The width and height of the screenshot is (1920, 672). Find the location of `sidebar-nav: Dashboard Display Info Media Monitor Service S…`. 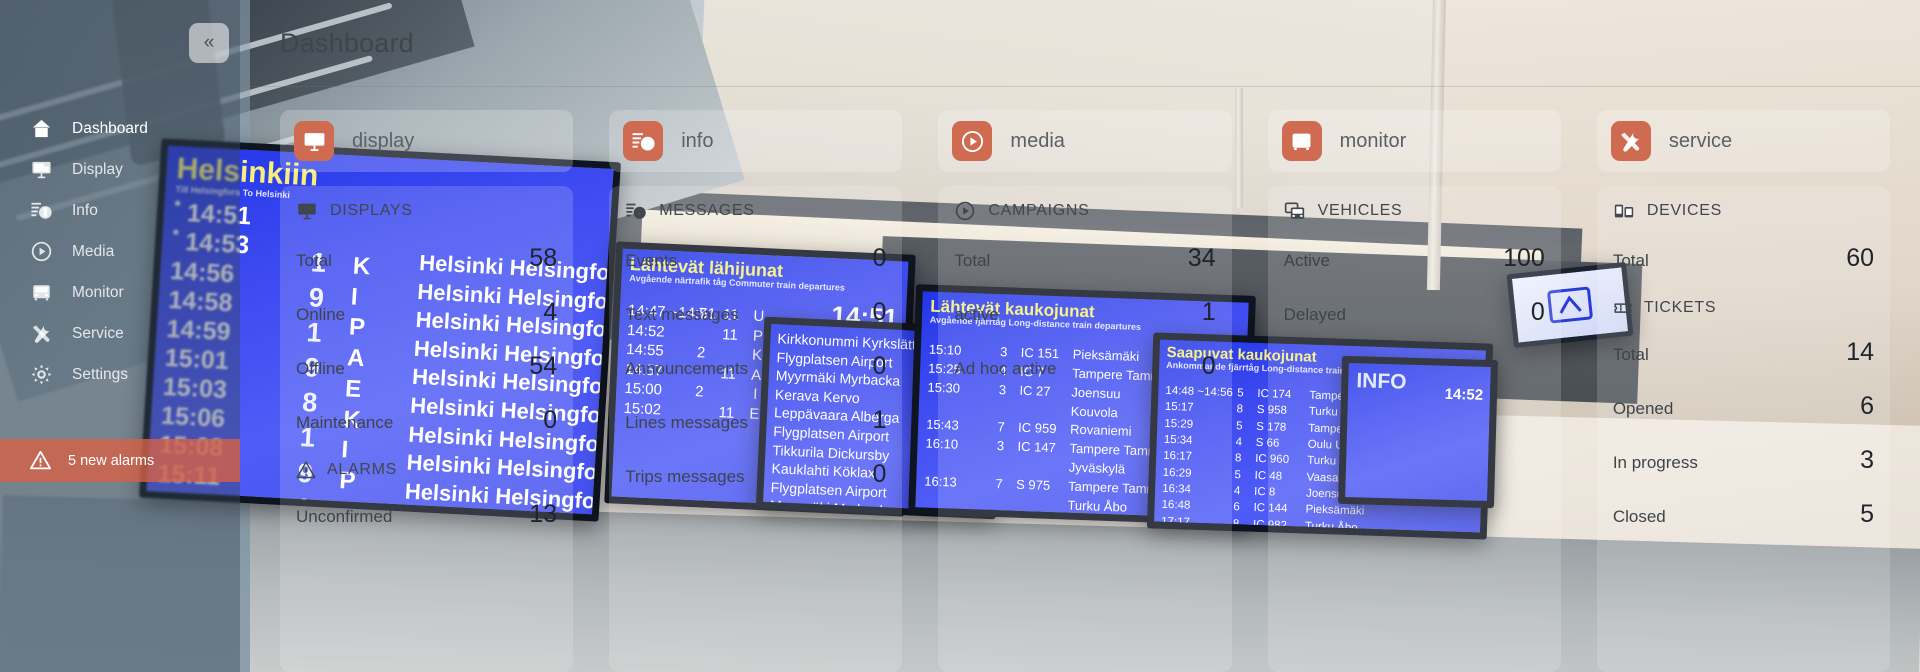

sidebar-nav: Dashboard Display Info Media Monitor Service S… is located at coordinates (120, 251).